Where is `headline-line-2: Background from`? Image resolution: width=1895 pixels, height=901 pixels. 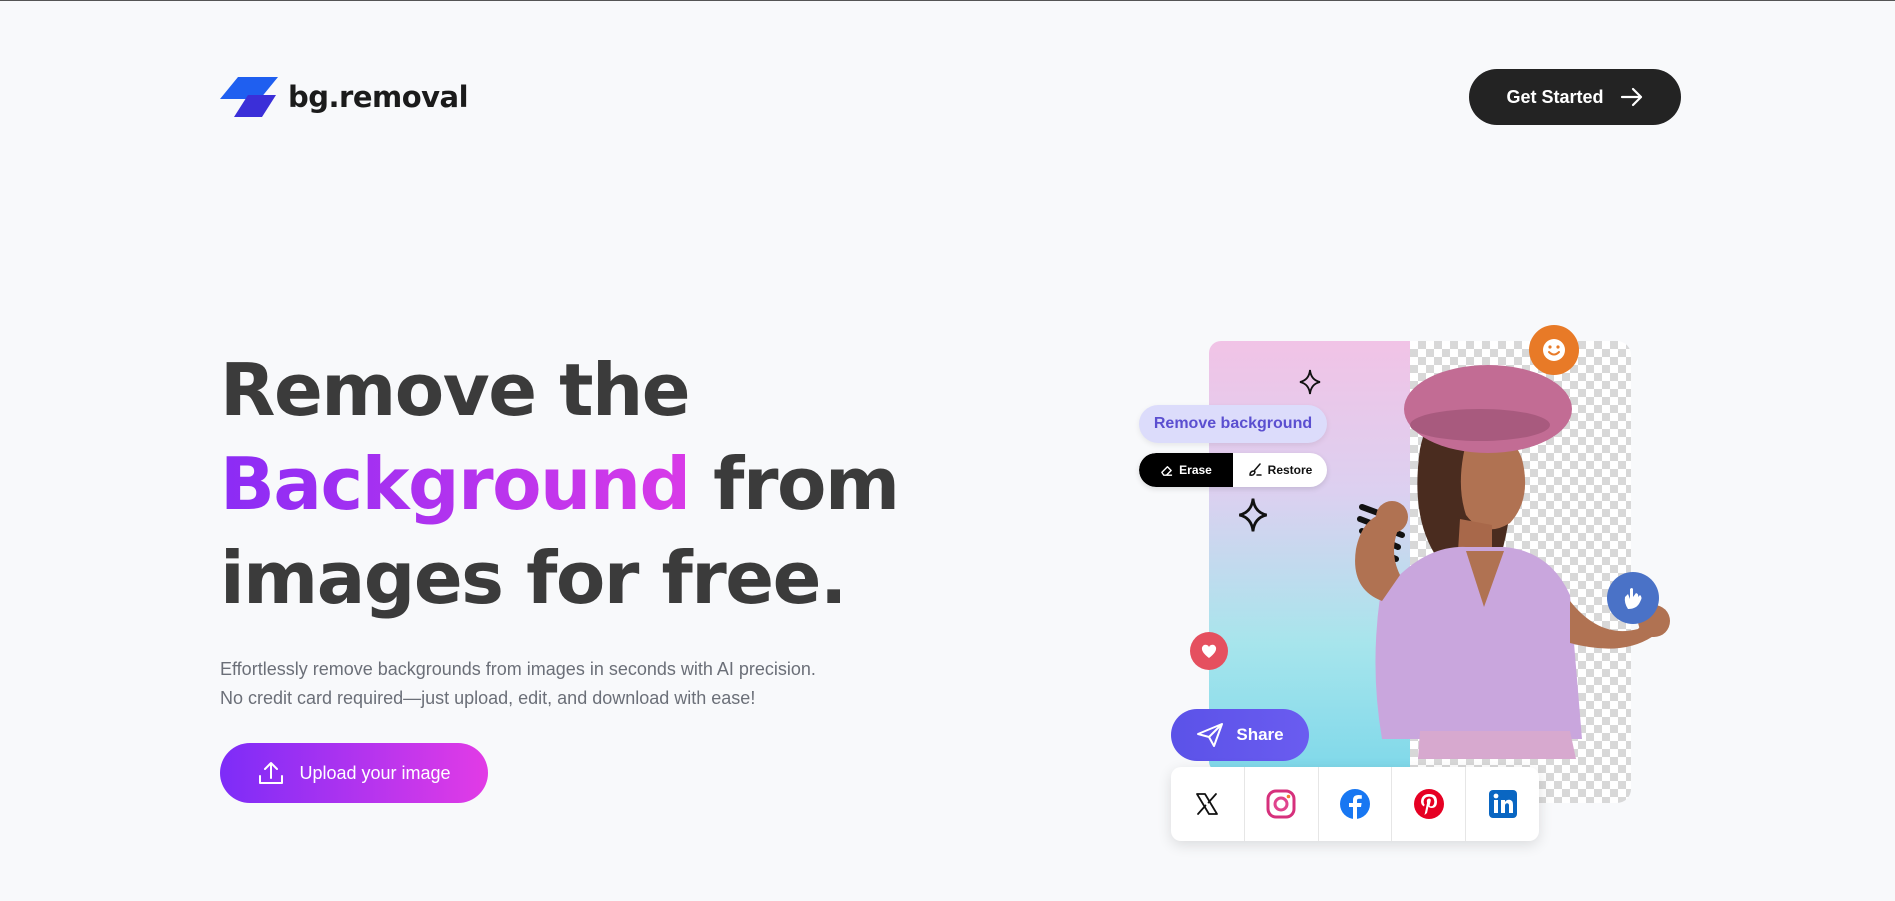
headline-line-2: Background from is located at coordinates (570, 484).